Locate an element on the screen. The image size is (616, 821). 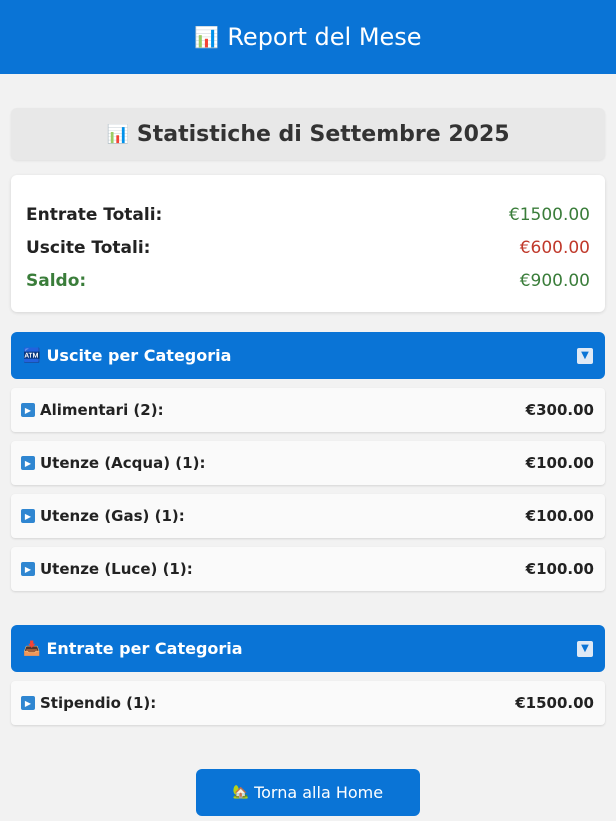
stats-title: Statistiche di Settembre 2025 is located at coordinates (323, 134).